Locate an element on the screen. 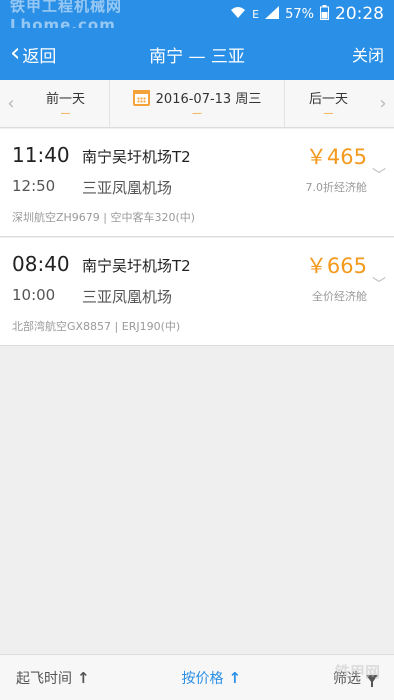 The width and height of the screenshot is (394, 700). bottom-sort-bar: 起飞时间 ↑ 按价格 ↑ 筛选 铁甲网 is located at coordinates (197, 677).